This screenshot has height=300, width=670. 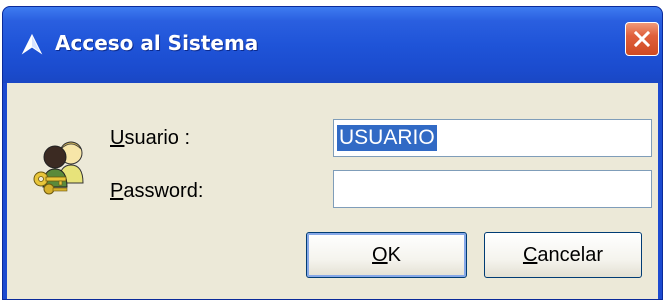 What do you see at coordinates (492, 189) in the screenshot?
I see `password-field` at bounding box center [492, 189].